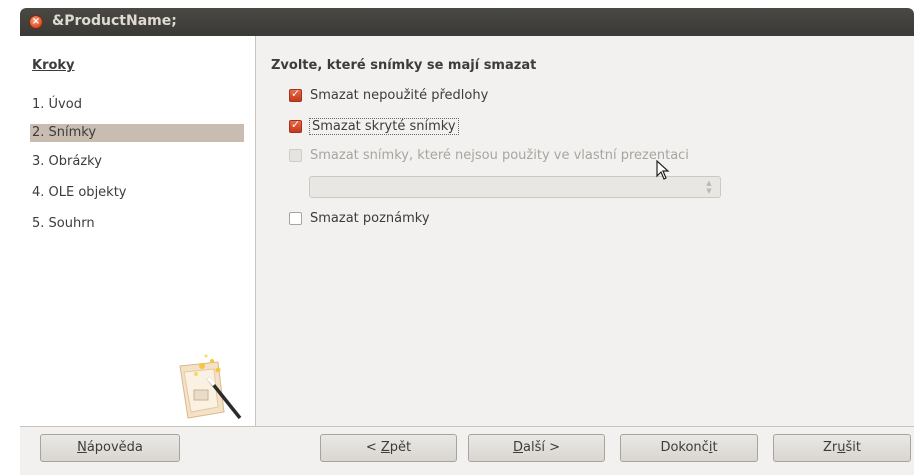 The height and width of the screenshot is (475, 914). Describe the element at coordinates (709, 187) in the screenshot. I see `spin-arrows-icon: ▲ ▼` at that location.